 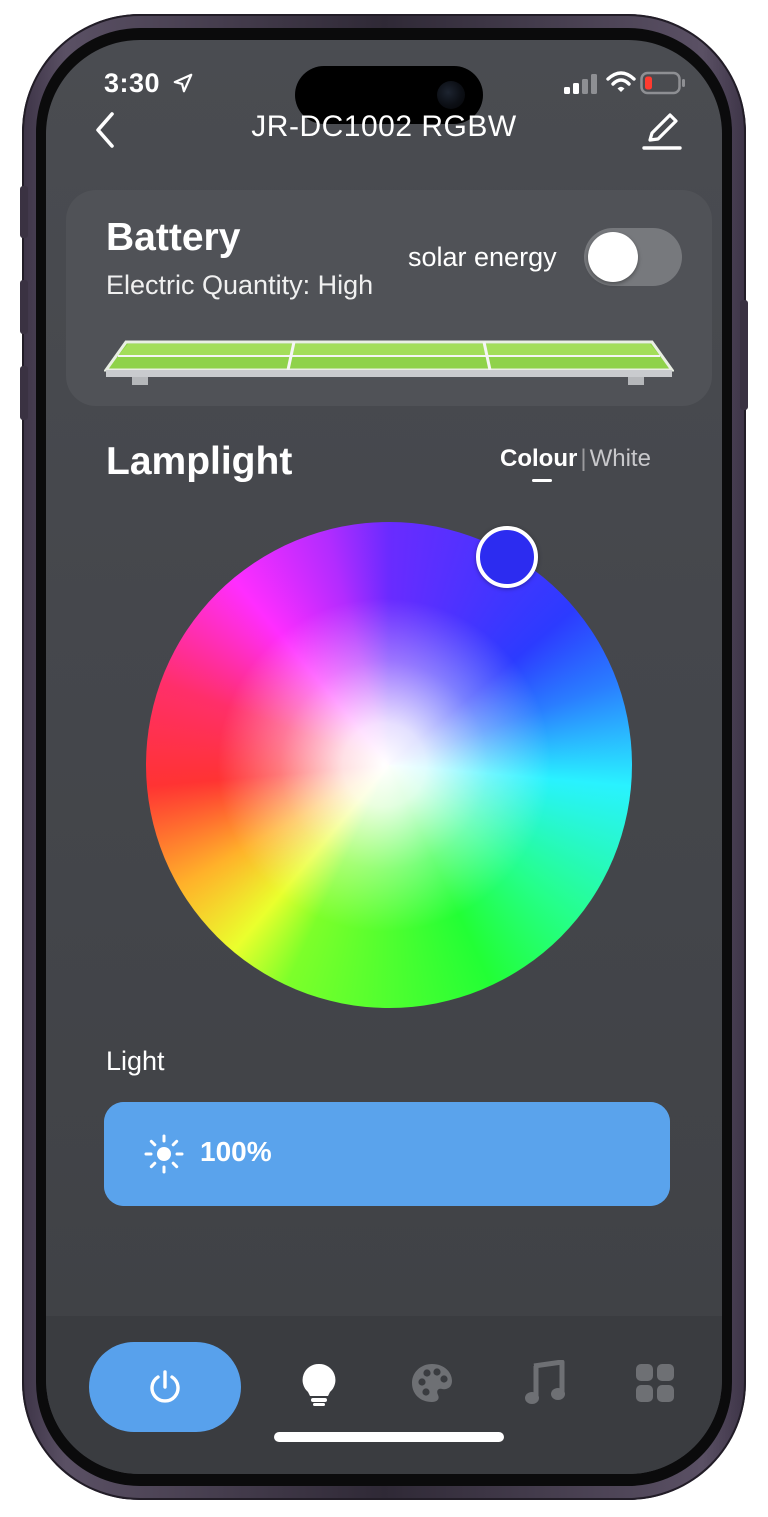 I want to click on brightness-slider: 100%, so click(x=387, y=1154).